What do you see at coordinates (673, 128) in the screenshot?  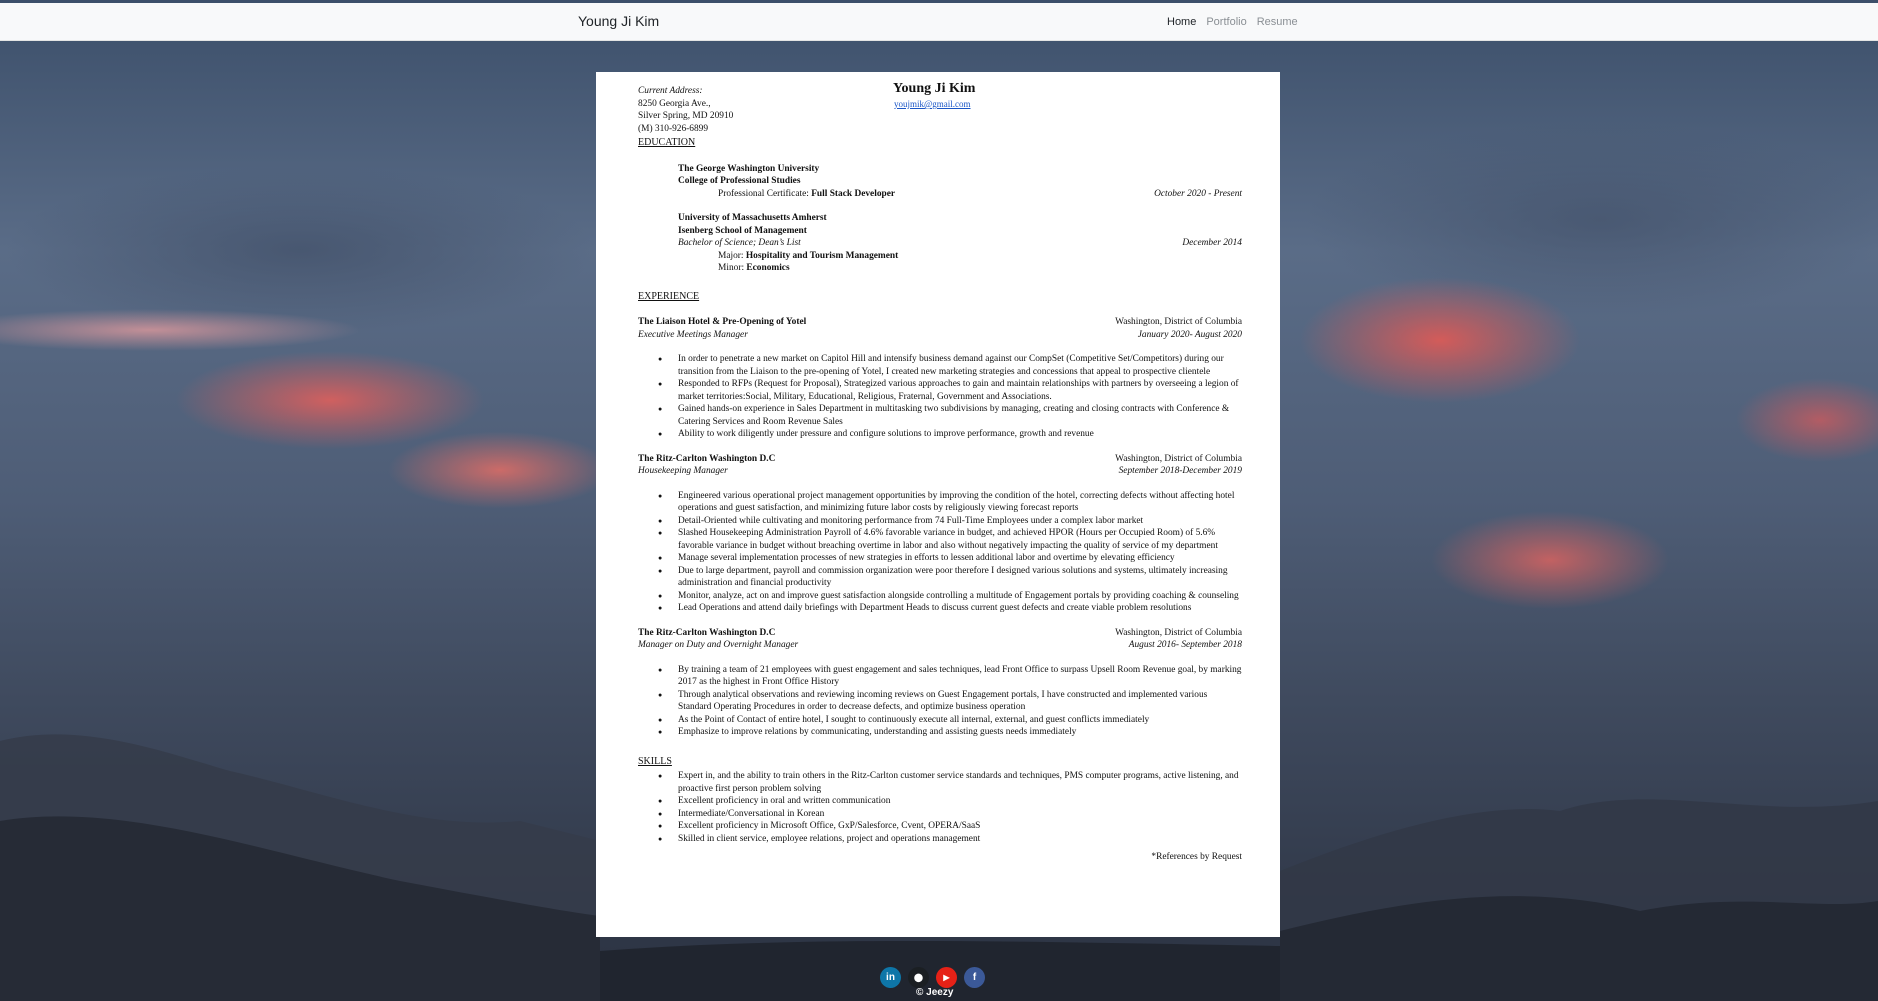 I see `phone-line: (M) 310-926-6899` at bounding box center [673, 128].